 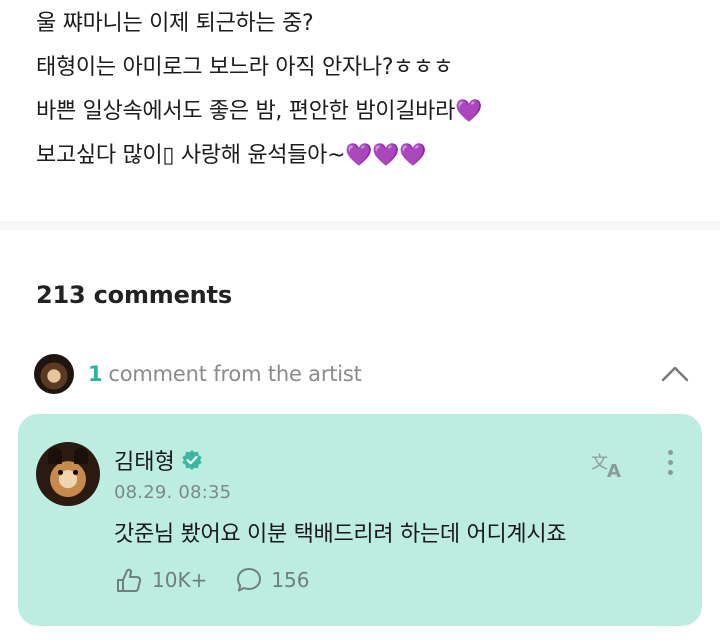 I want to click on artist-avatar-small, so click(x=54, y=374).